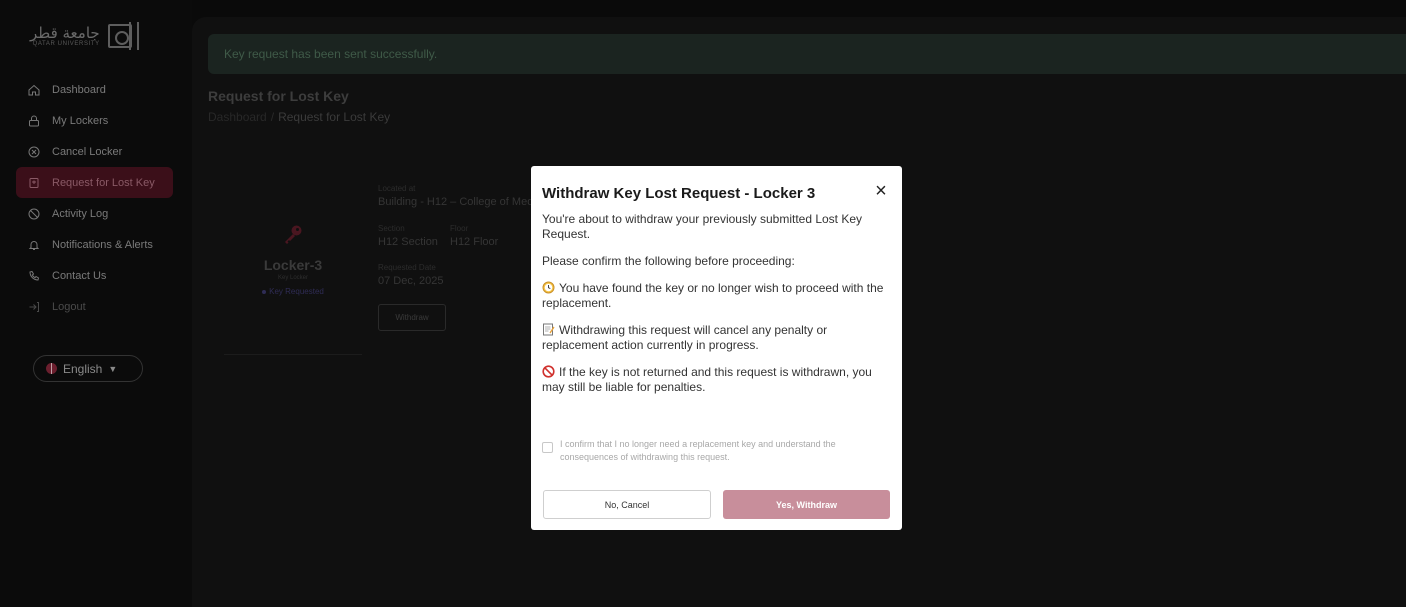 The width and height of the screenshot is (1406, 607). Describe the element at coordinates (474, 242) in the screenshot. I see `floor-value: H12 Floor` at that location.